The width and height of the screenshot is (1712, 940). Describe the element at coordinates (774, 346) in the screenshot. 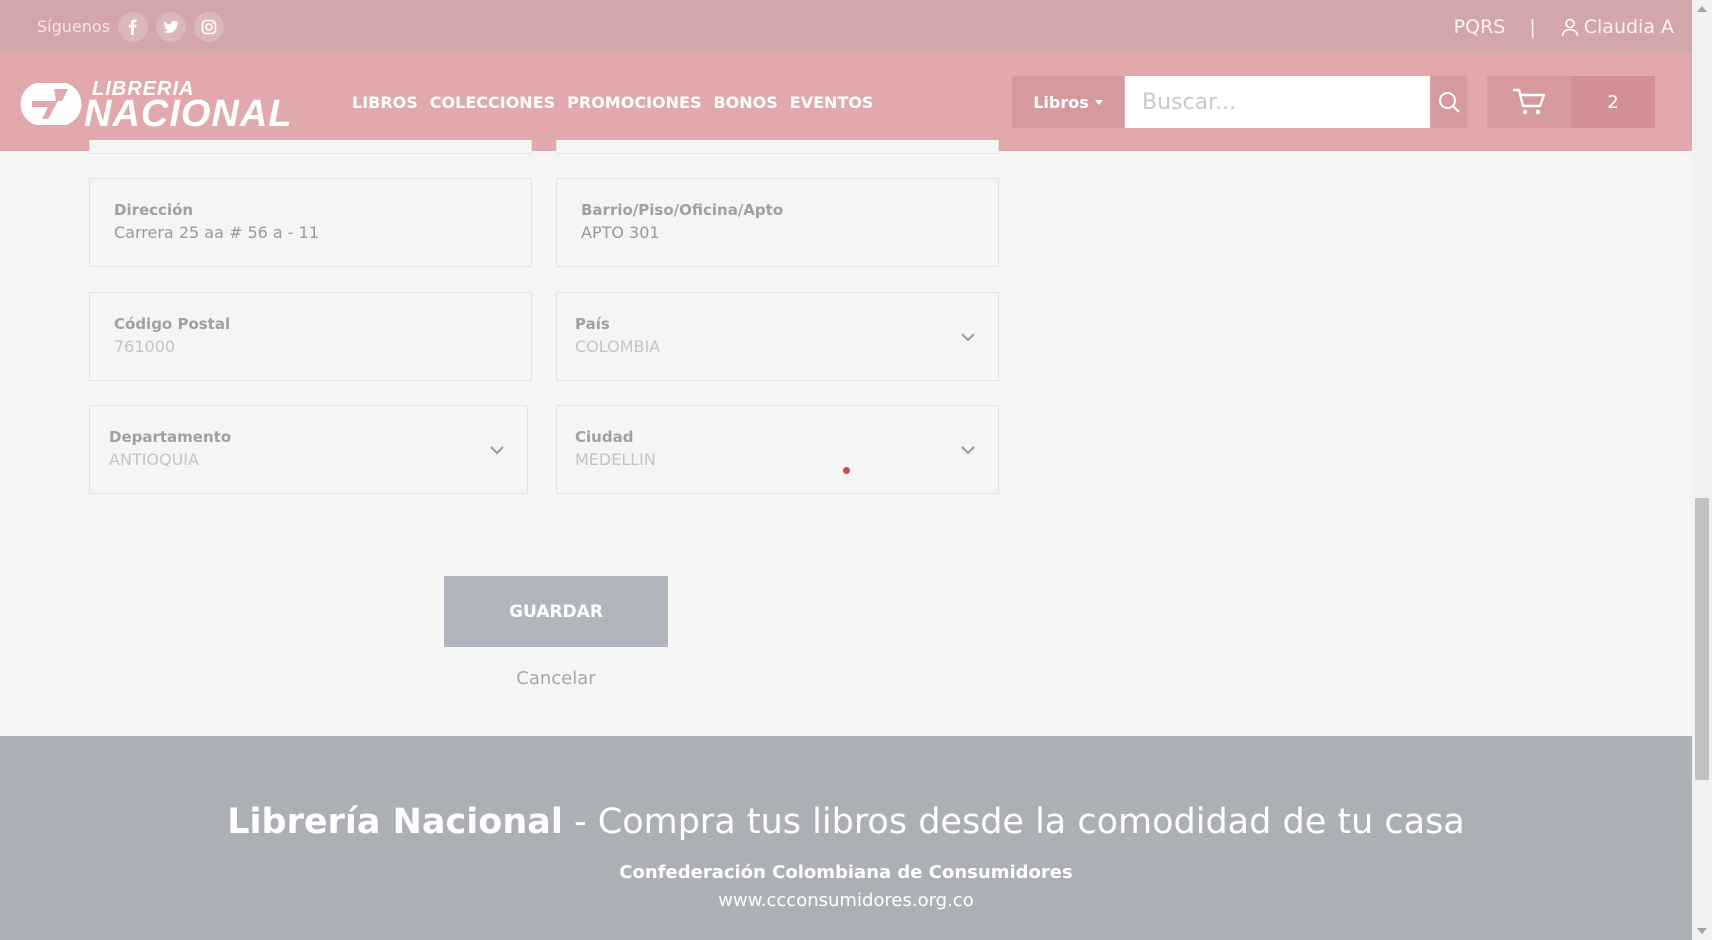

I see `pais-value: COLOMBIA` at that location.